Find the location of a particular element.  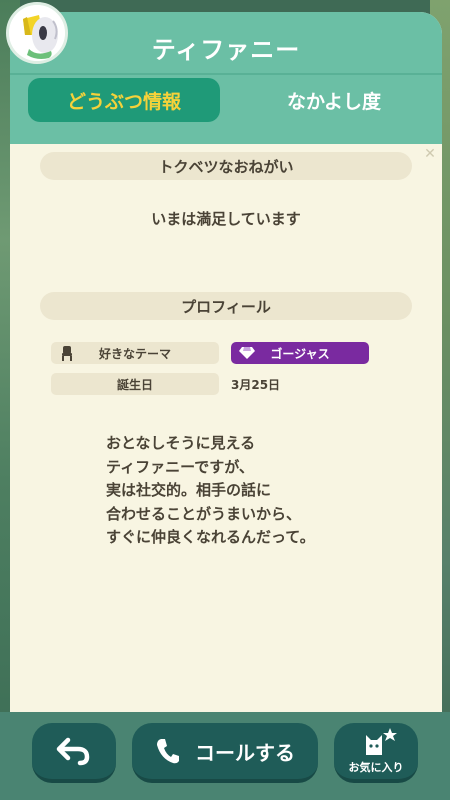

special-request-text: いまは満足しています is located at coordinates (226, 219).